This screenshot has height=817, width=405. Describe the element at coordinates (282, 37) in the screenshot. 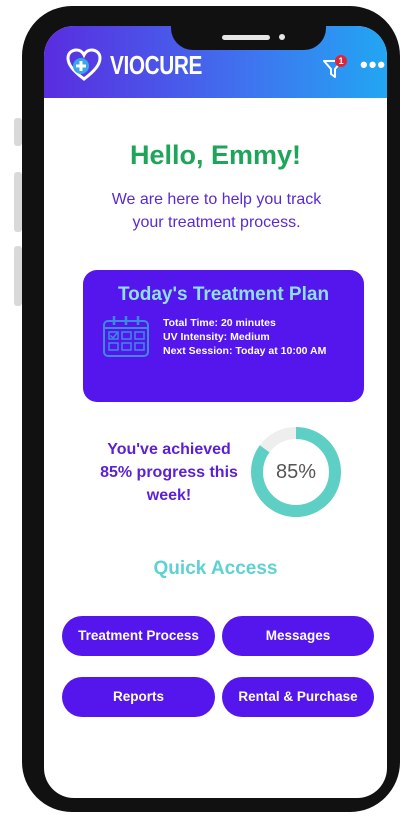

I see `phone-camera` at that location.